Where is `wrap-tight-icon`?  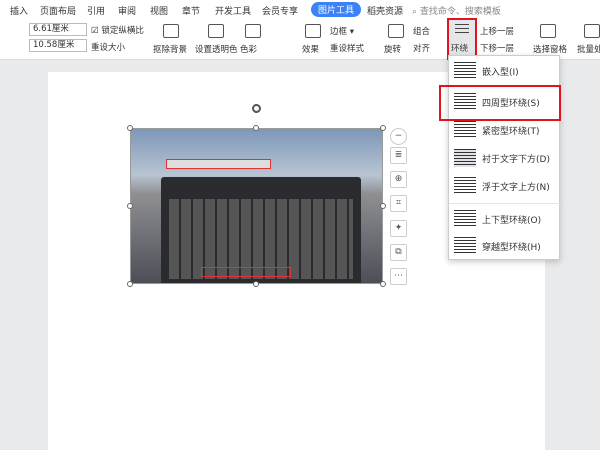
wrap-tight-icon is located at coordinates (465, 130).